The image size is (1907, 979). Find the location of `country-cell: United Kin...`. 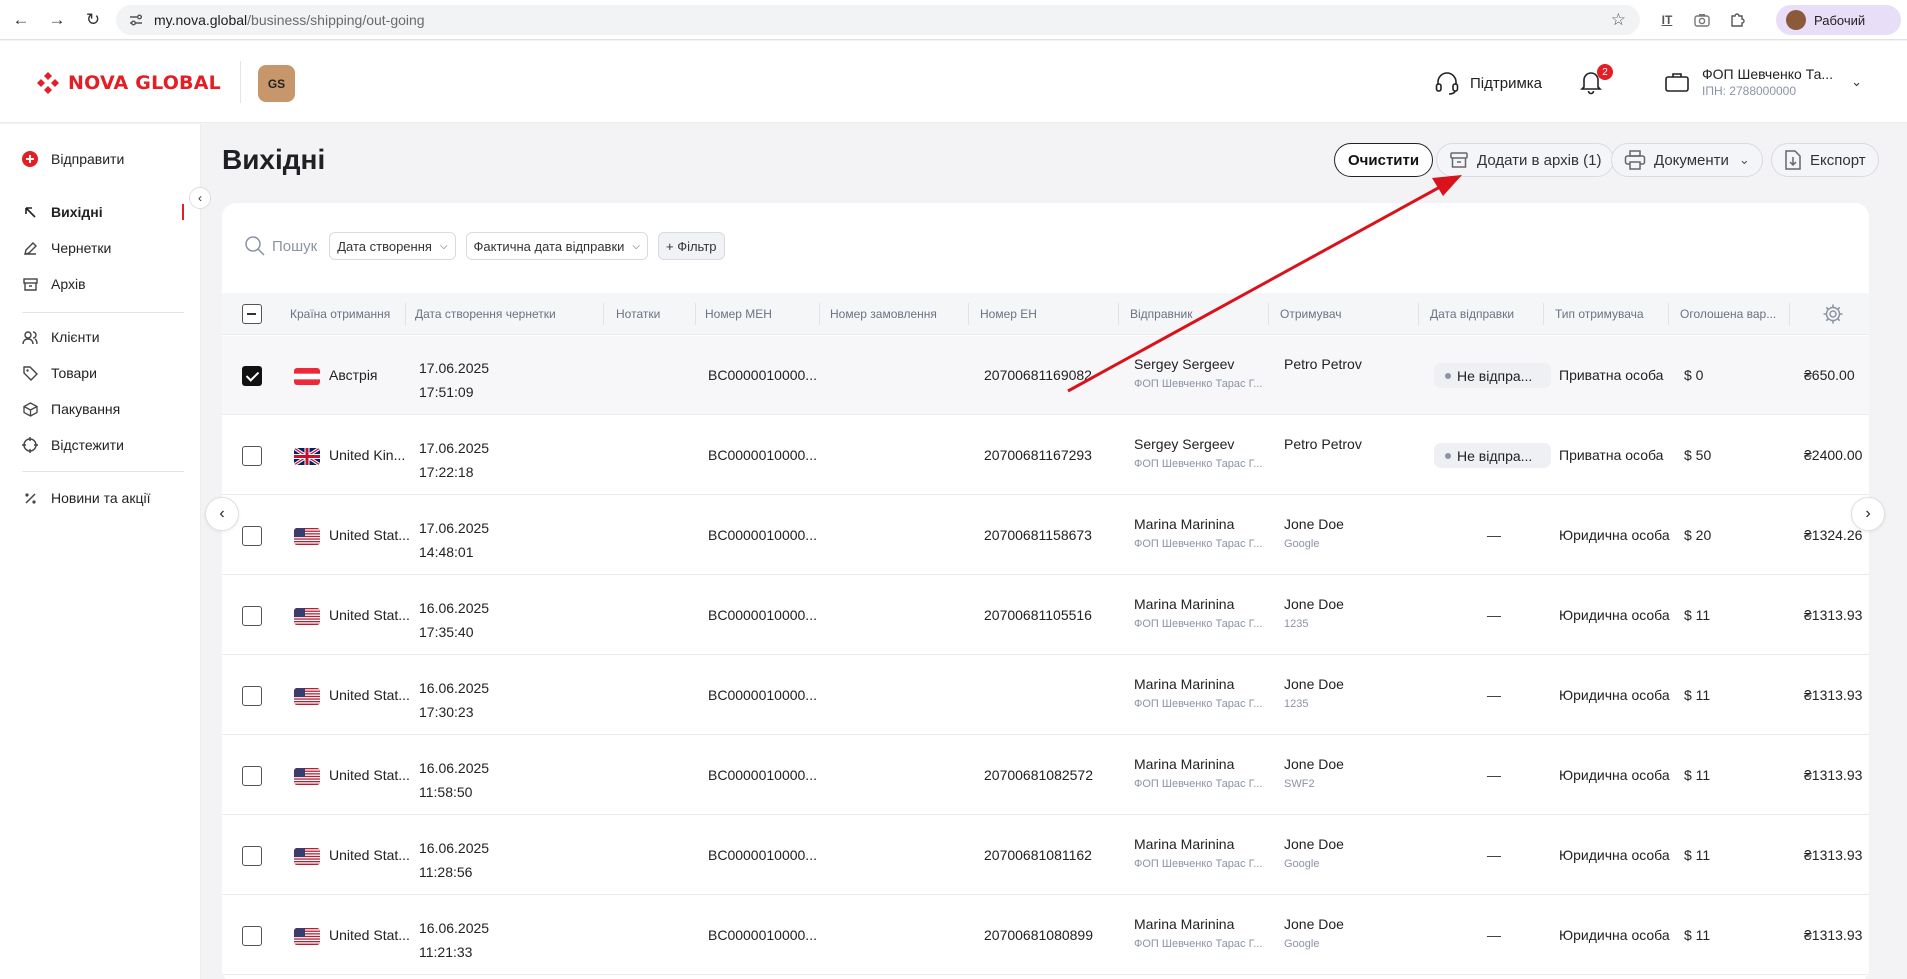

country-cell: United Kin... is located at coordinates (367, 455).